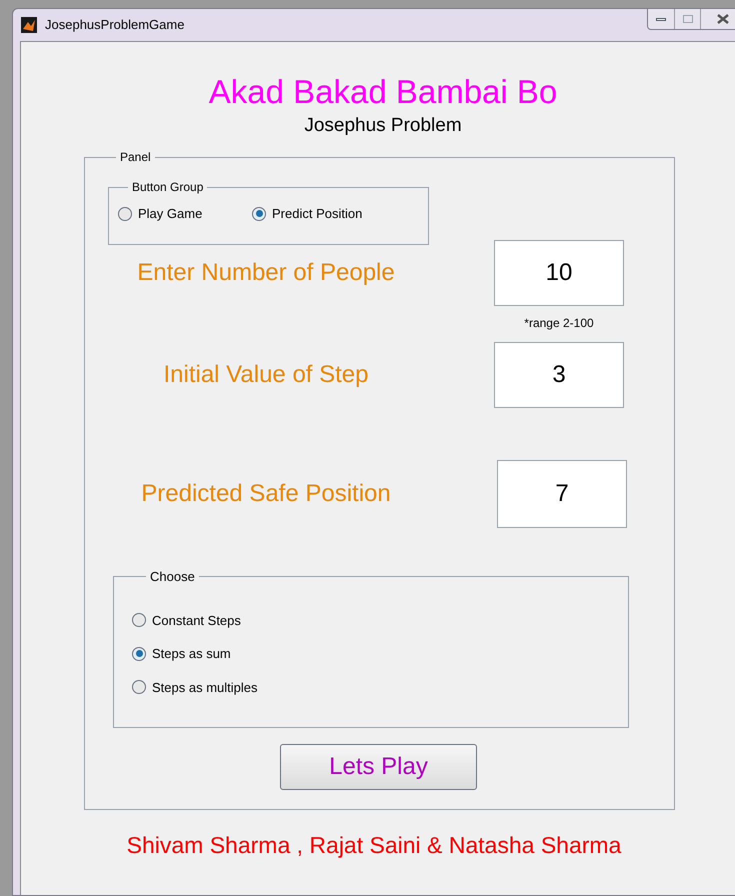  What do you see at coordinates (29, 25) in the screenshot?
I see `app-icon` at bounding box center [29, 25].